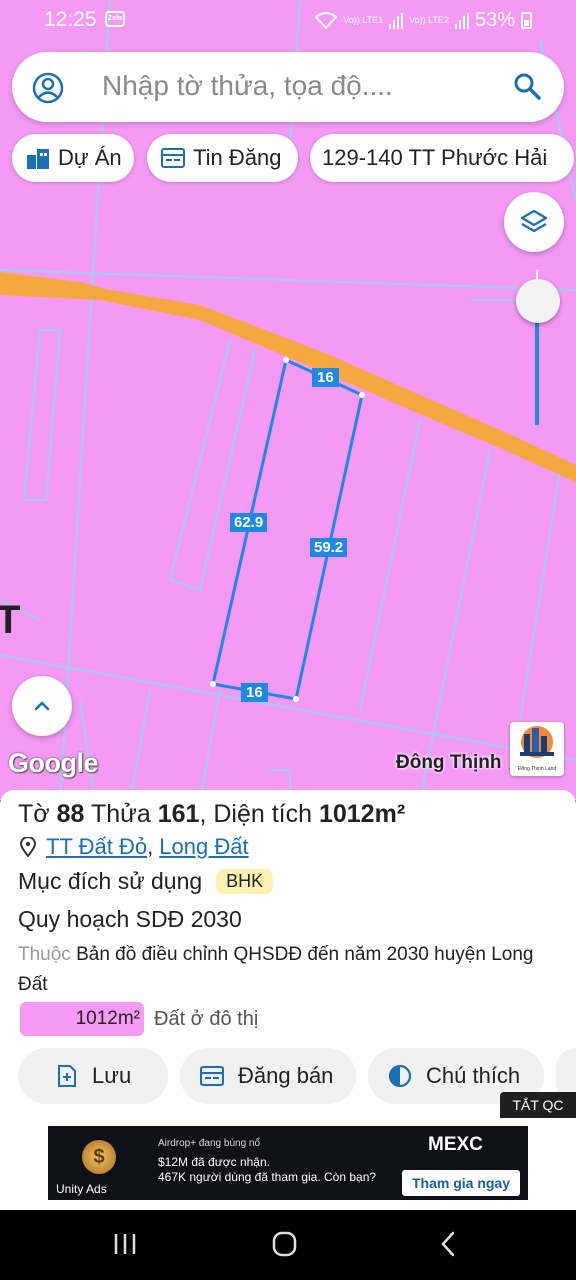 Image resolution: width=576 pixels, height=1280 pixels. What do you see at coordinates (203, 846) in the screenshot?
I see `district-link: Long Đất` at bounding box center [203, 846].